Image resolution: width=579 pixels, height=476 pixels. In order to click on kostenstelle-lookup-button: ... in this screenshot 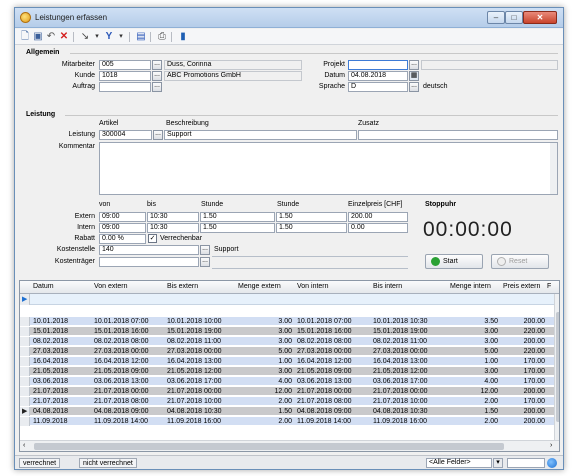, I will do `click(205, 250)`.